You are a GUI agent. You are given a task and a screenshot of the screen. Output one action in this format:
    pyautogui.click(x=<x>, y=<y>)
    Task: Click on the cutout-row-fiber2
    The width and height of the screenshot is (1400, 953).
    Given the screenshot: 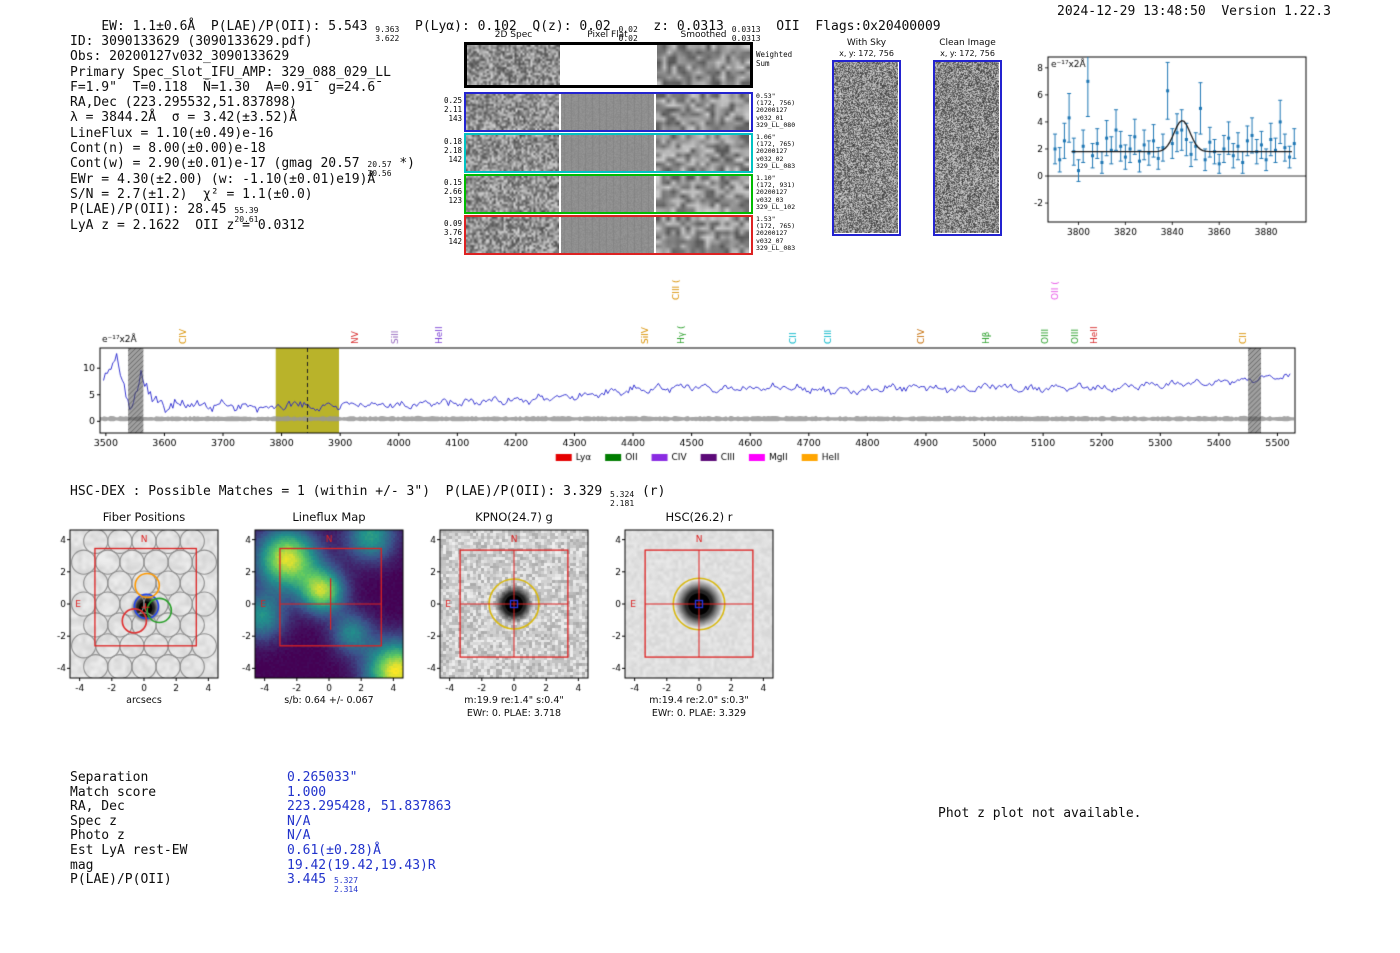 What is the action you would take?
    pyautogui.click(x=608, y=153)
    